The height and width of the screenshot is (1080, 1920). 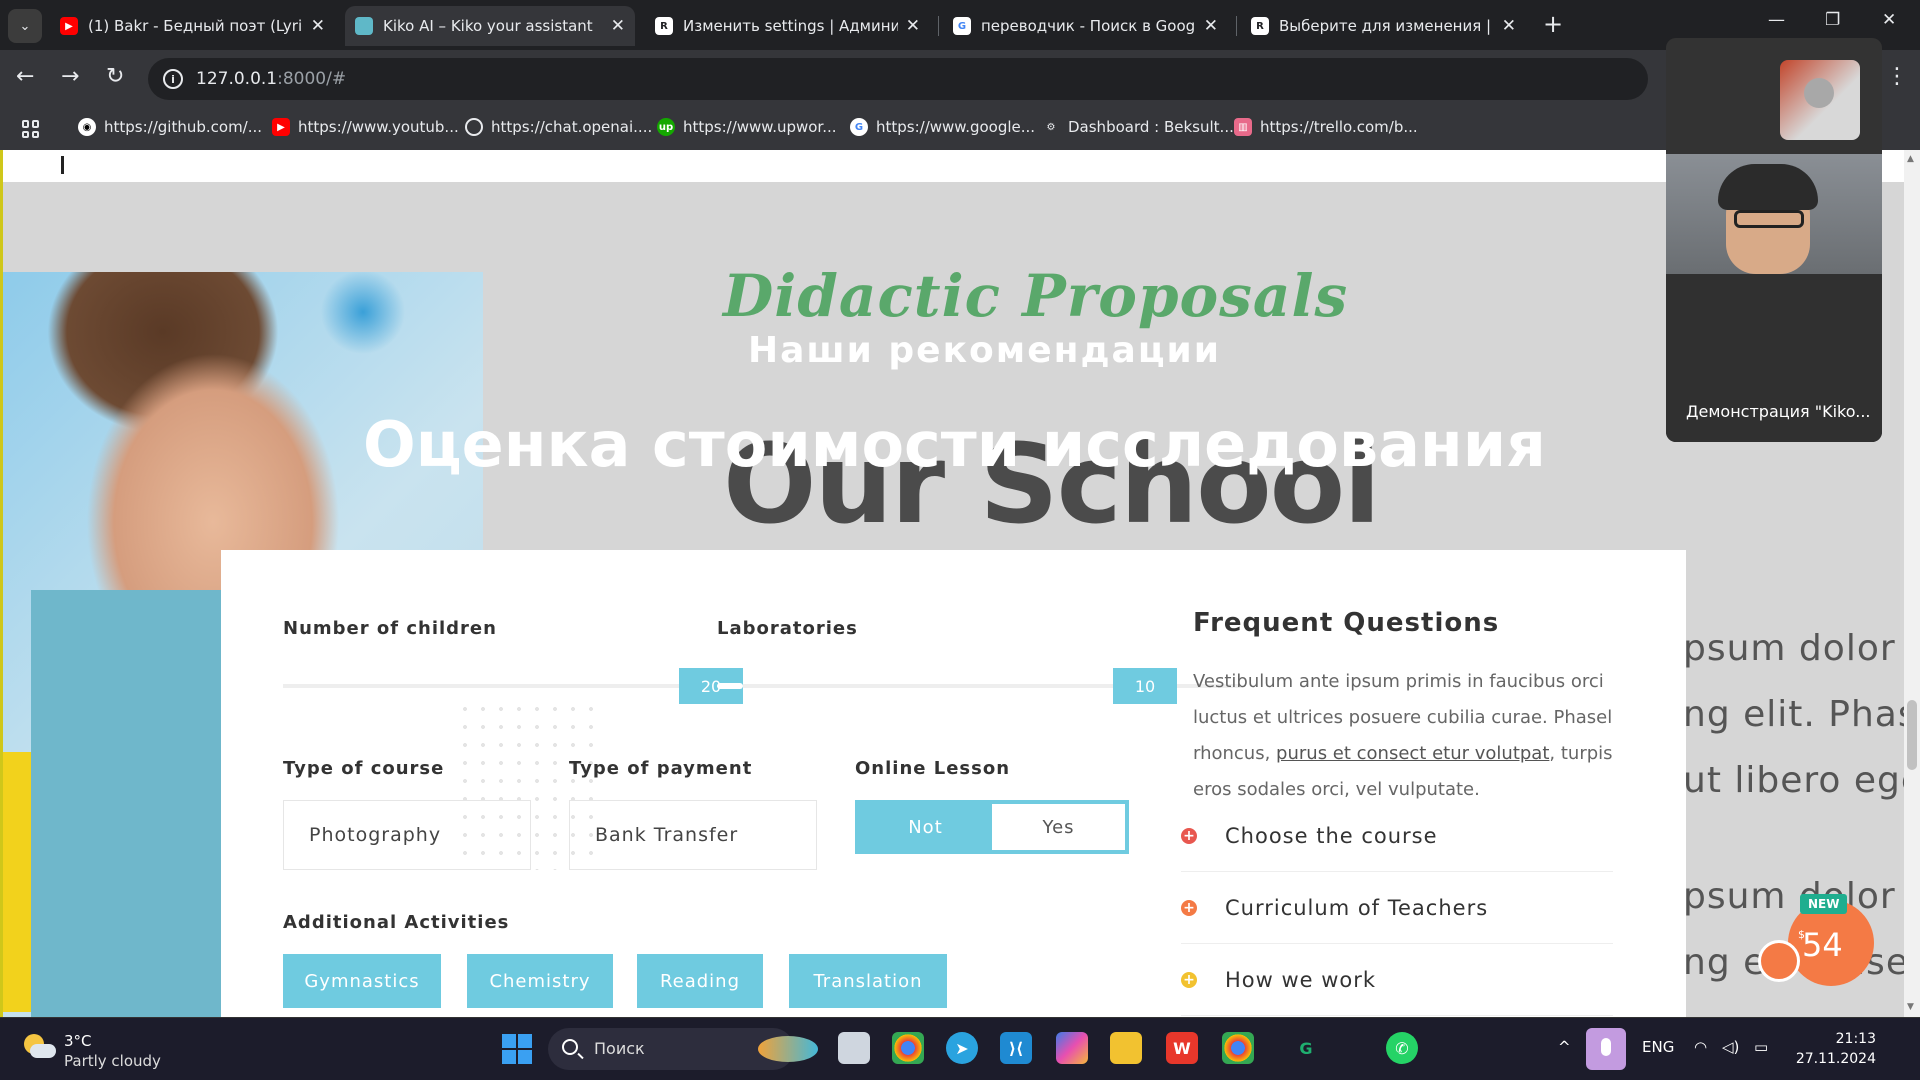 I want to click on tab-django-select: R Выберите для изменения | Ад ✕, so click(x=1383, y=26).